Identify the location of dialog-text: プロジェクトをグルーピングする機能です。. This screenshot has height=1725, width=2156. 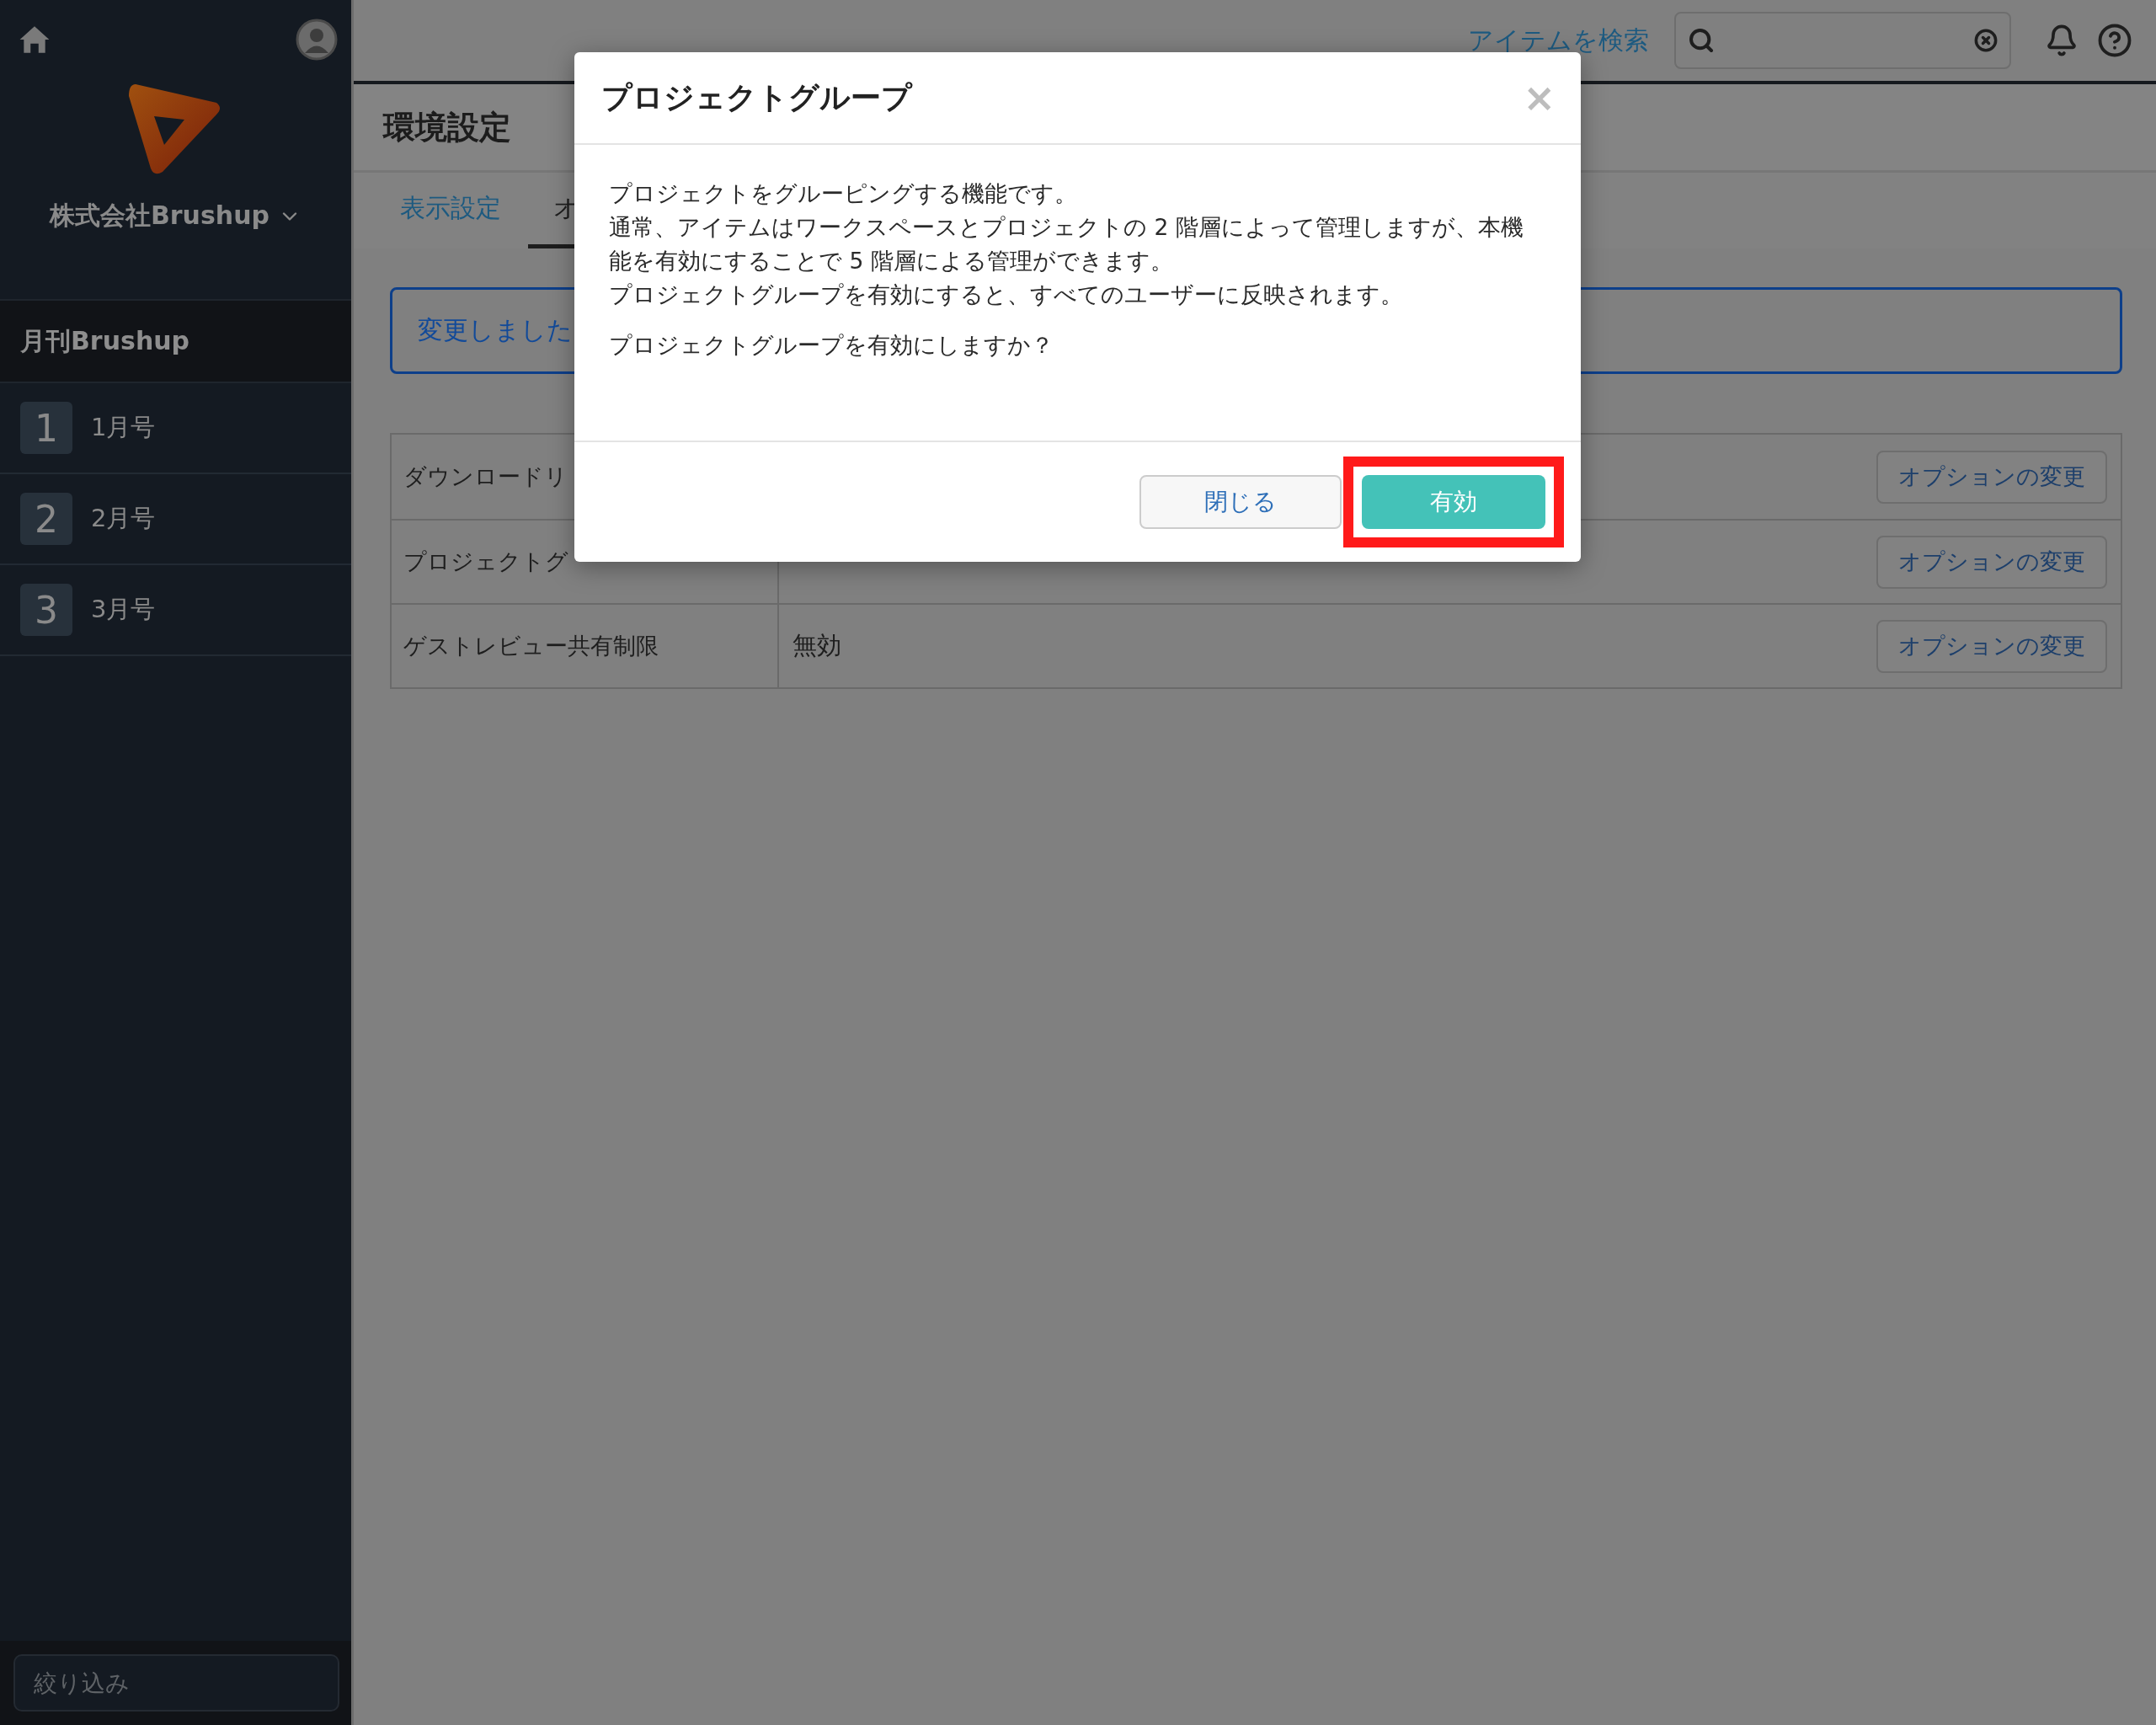
(843, 193).